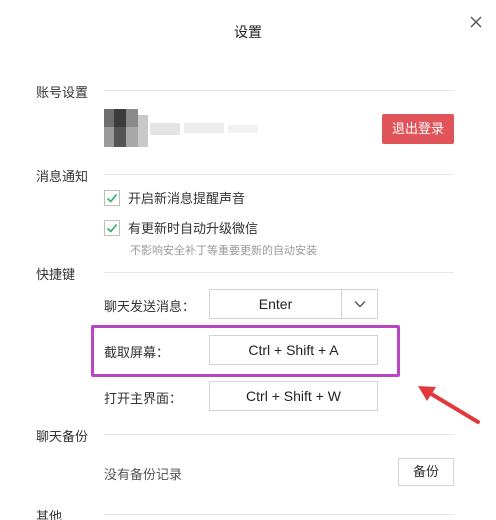  Describe the element at coordinates (418, 129) in the screenshot. I see `logout-button: 退出登录` at that location.